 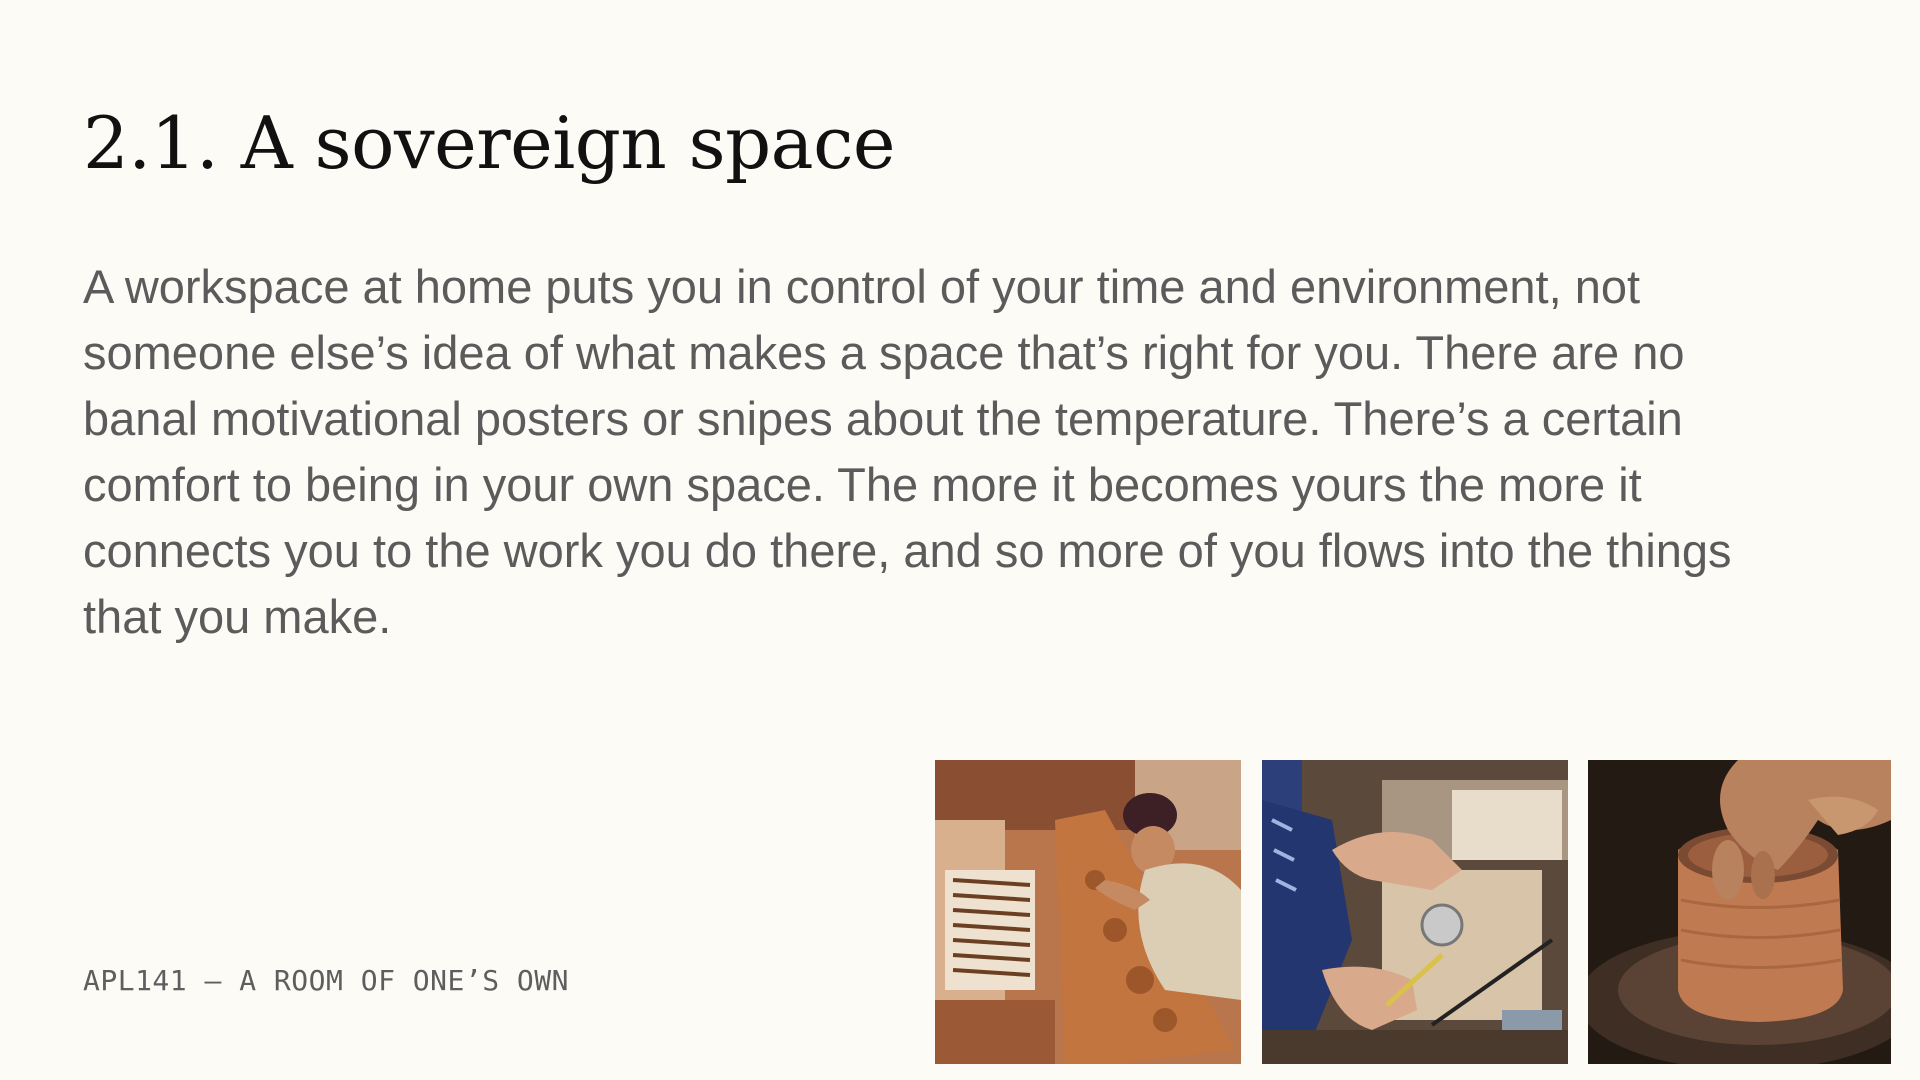 What do you see at coordinates (1739, 912) in the screenshot?
I see `pottery-wheel-photo` at bounding box center [1739, 912].